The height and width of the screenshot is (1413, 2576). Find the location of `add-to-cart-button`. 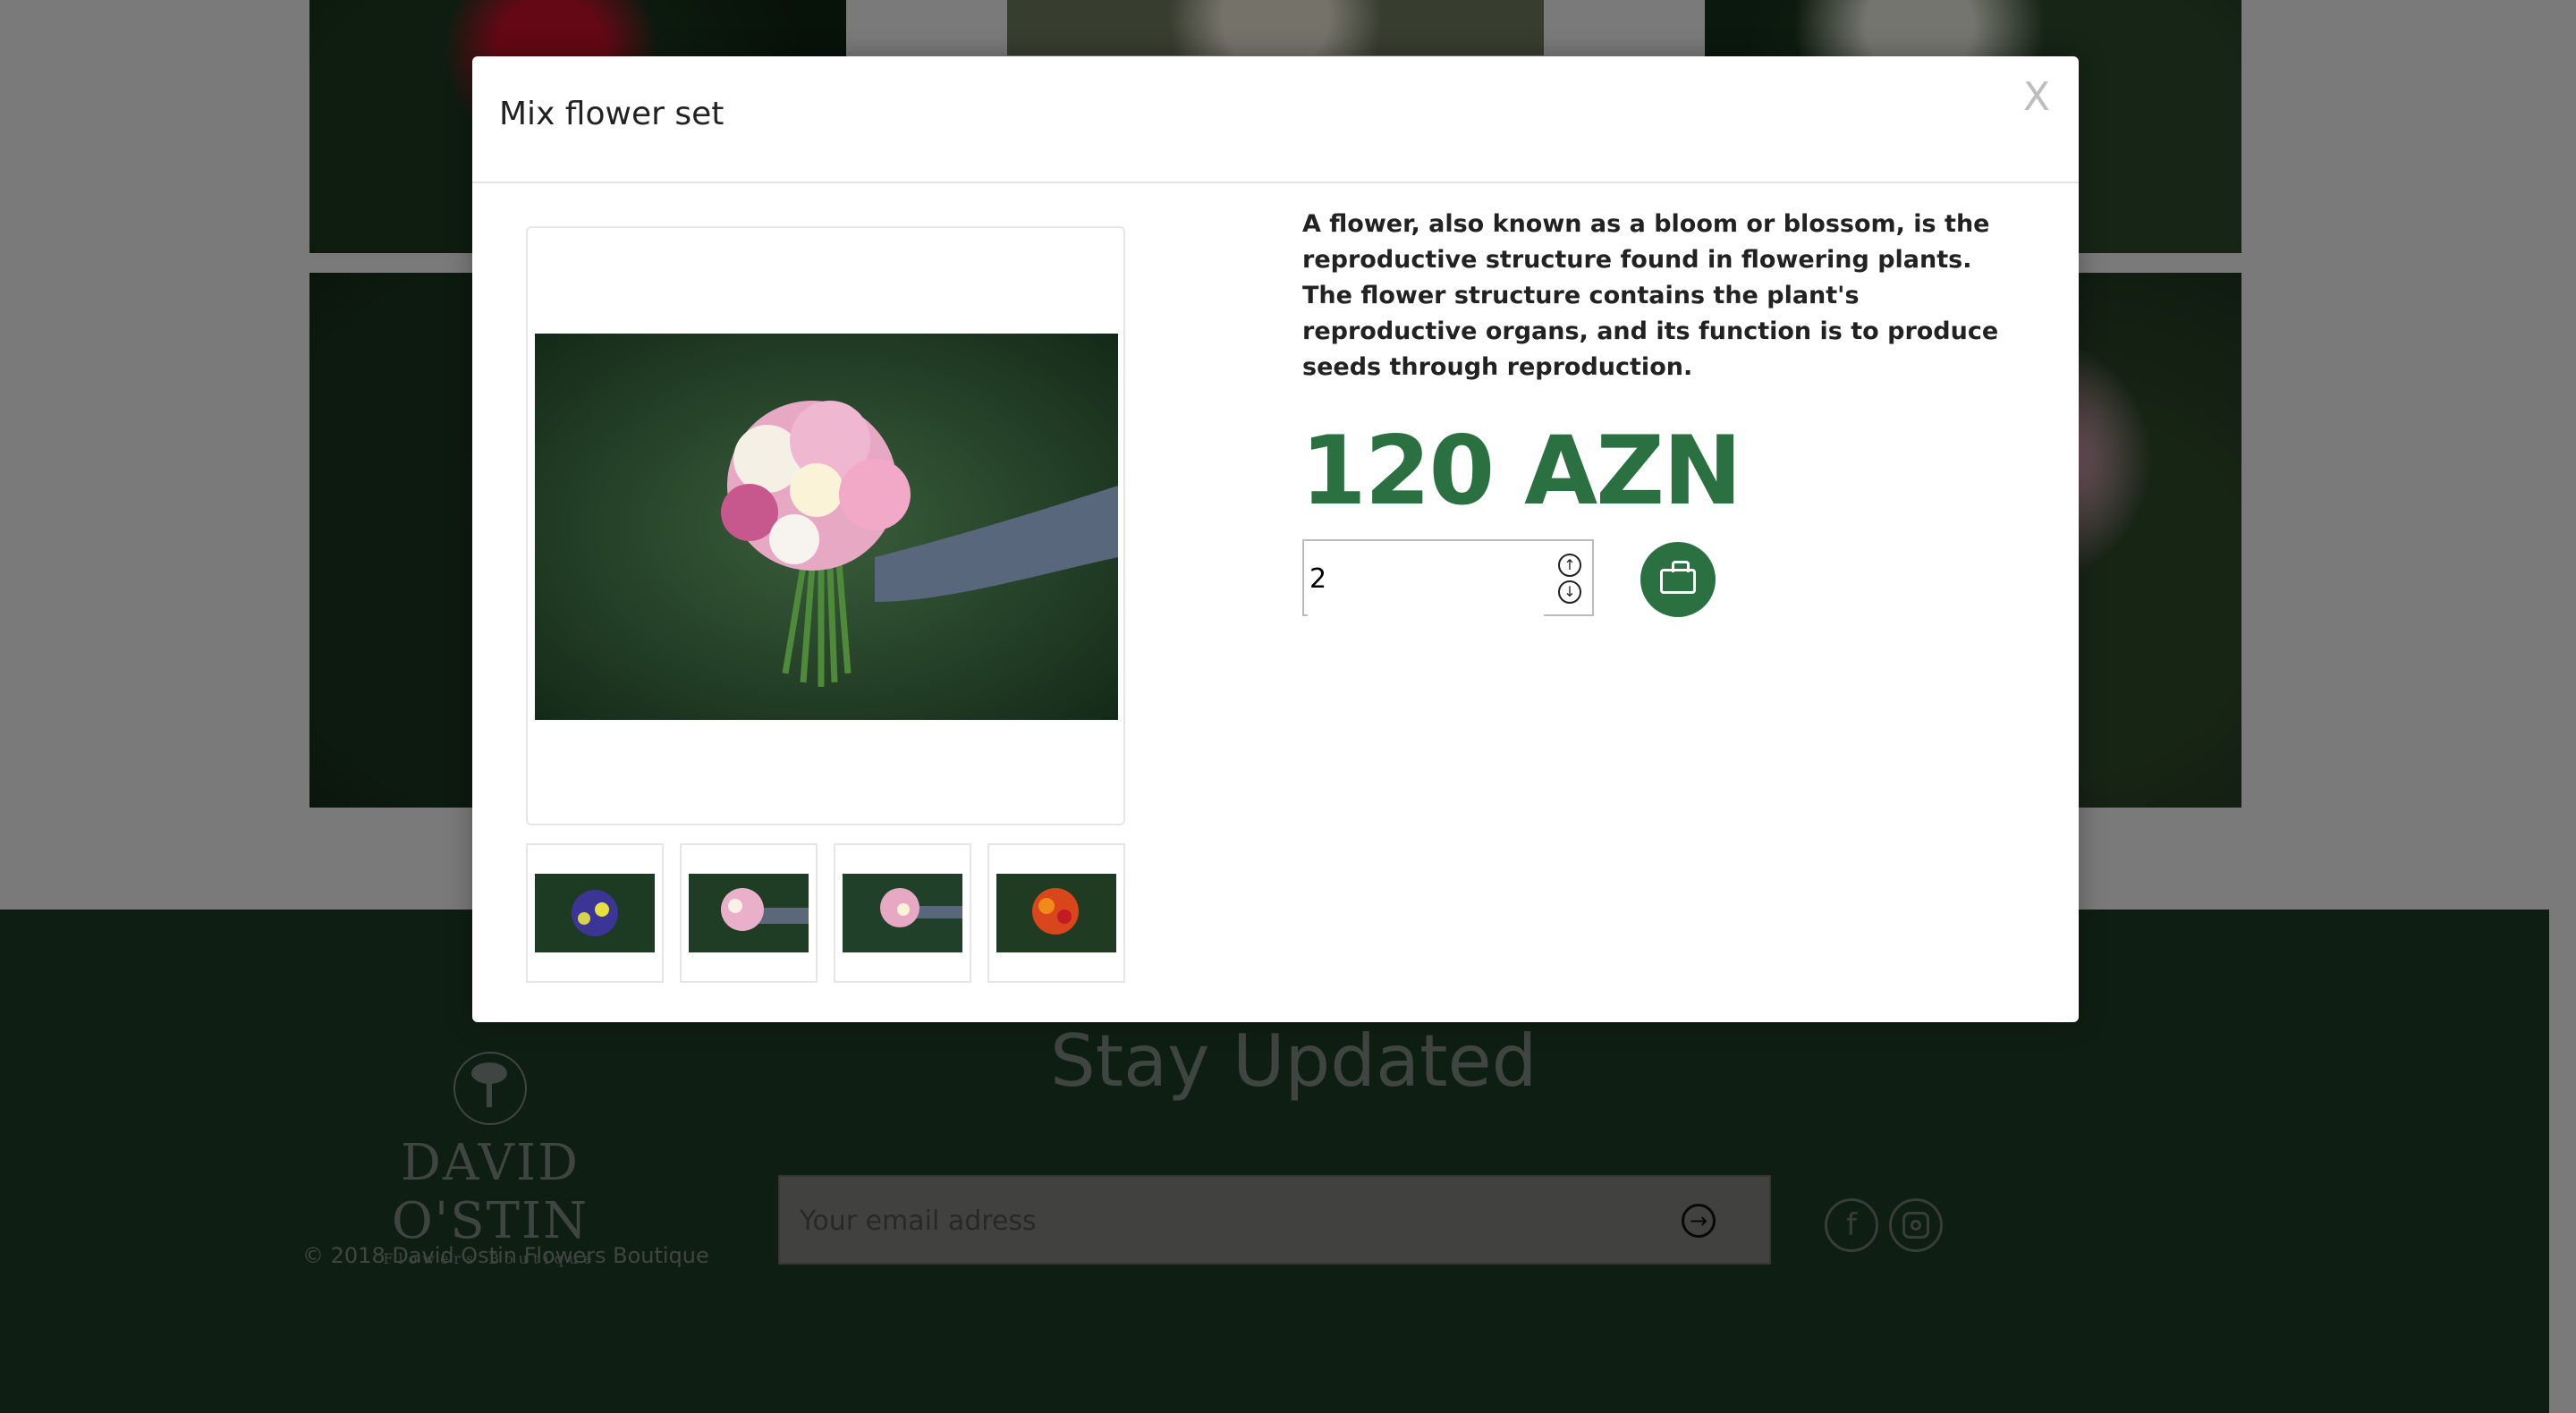

add-to-cart-button is located at coordinates (1678, 579).